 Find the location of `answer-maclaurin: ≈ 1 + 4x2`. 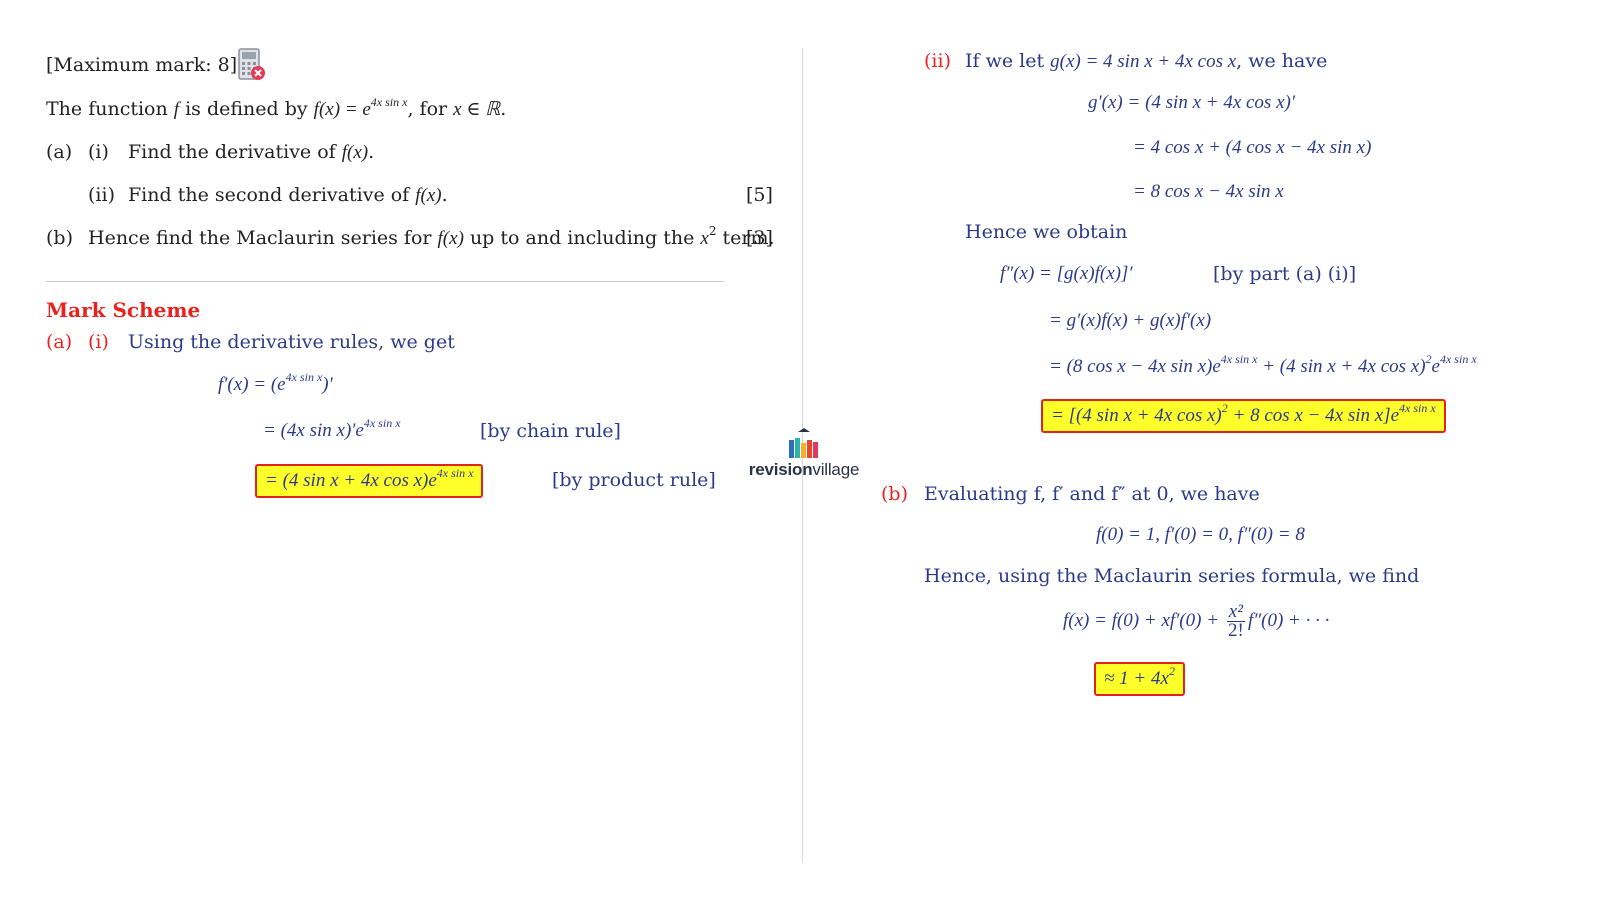

answer-maclaurin: ≈ 1 + 4x2 is located at coordinates (1139, 679).